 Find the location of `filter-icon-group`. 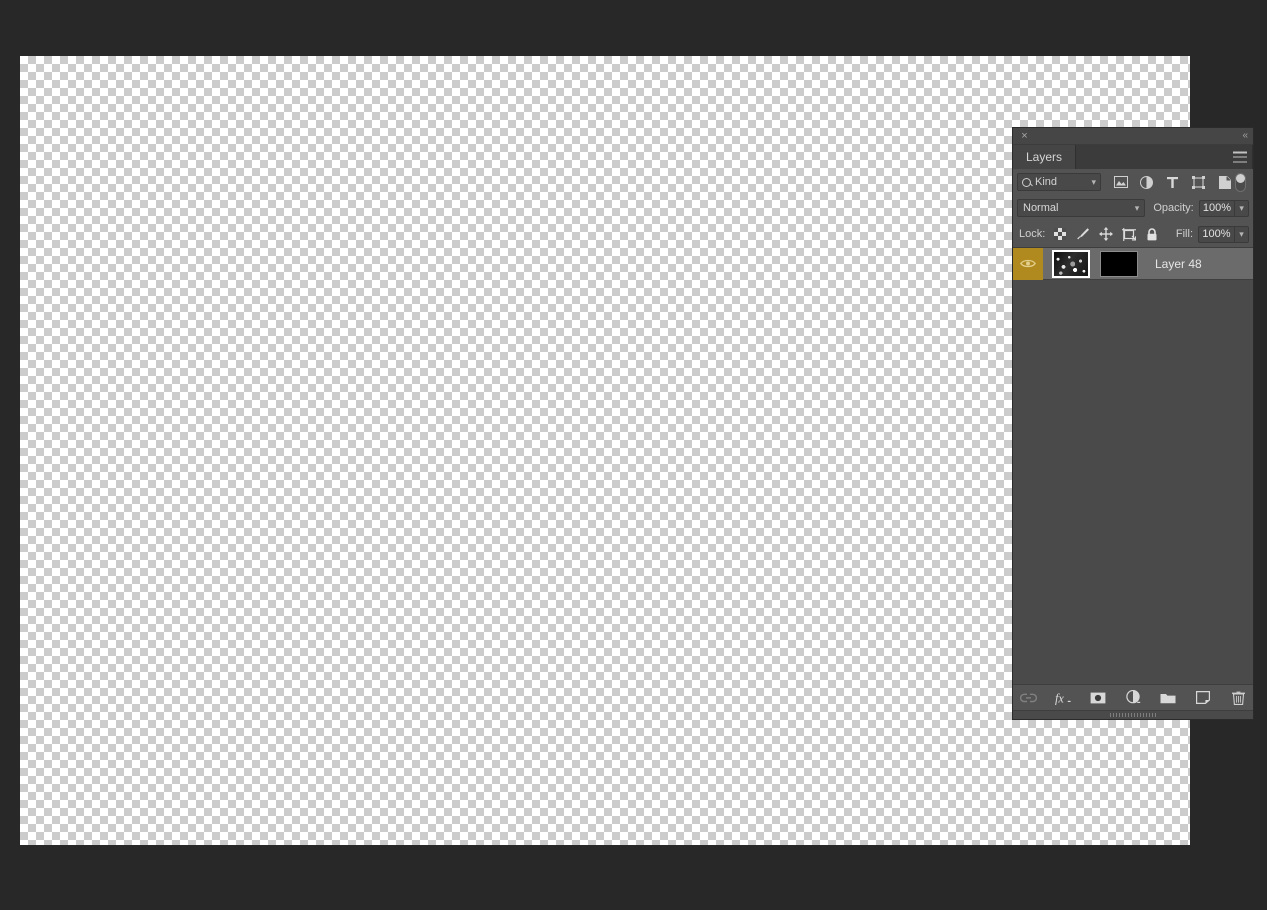

filter-icon-group is located at coordinates (1172, 182).